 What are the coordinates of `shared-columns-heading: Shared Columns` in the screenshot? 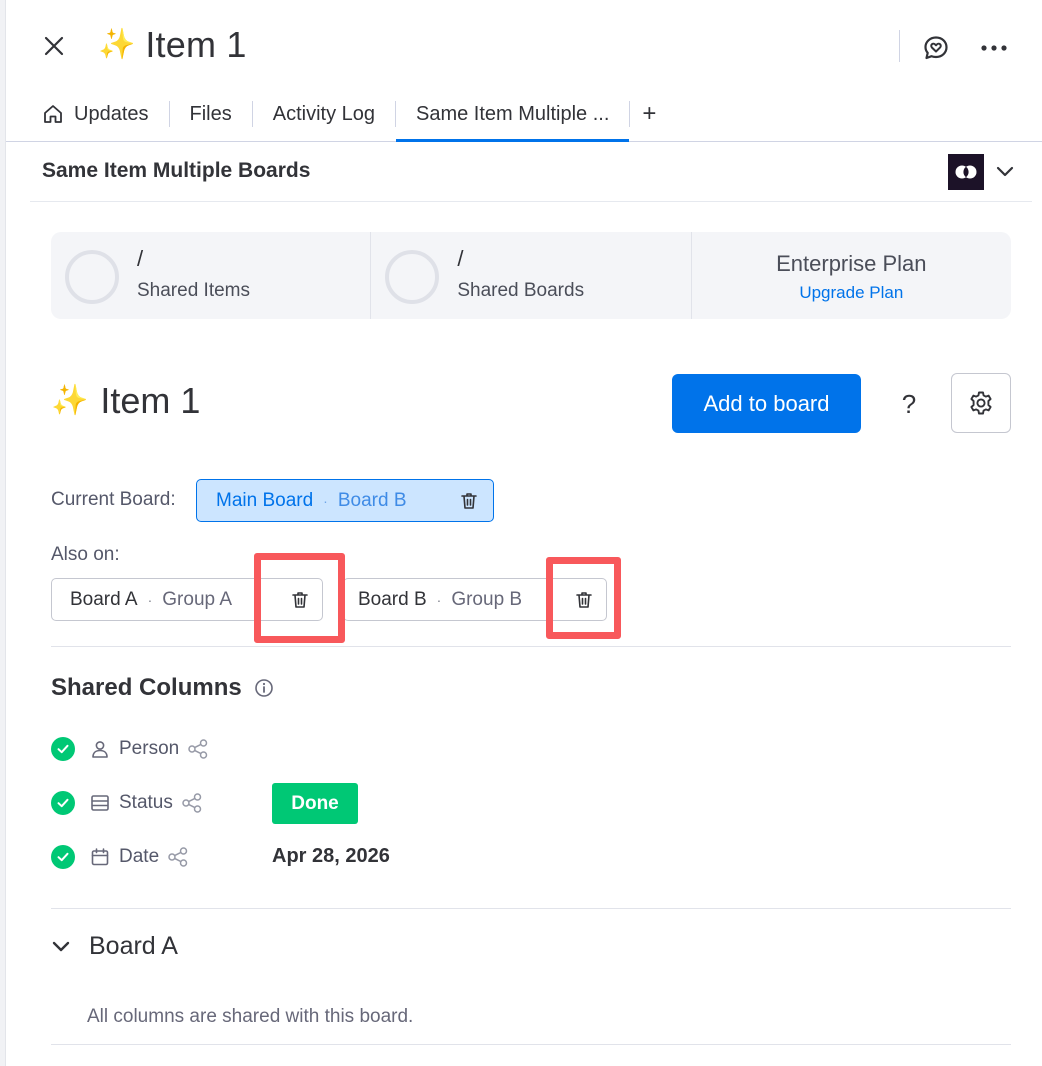 It's located at (162, 688).